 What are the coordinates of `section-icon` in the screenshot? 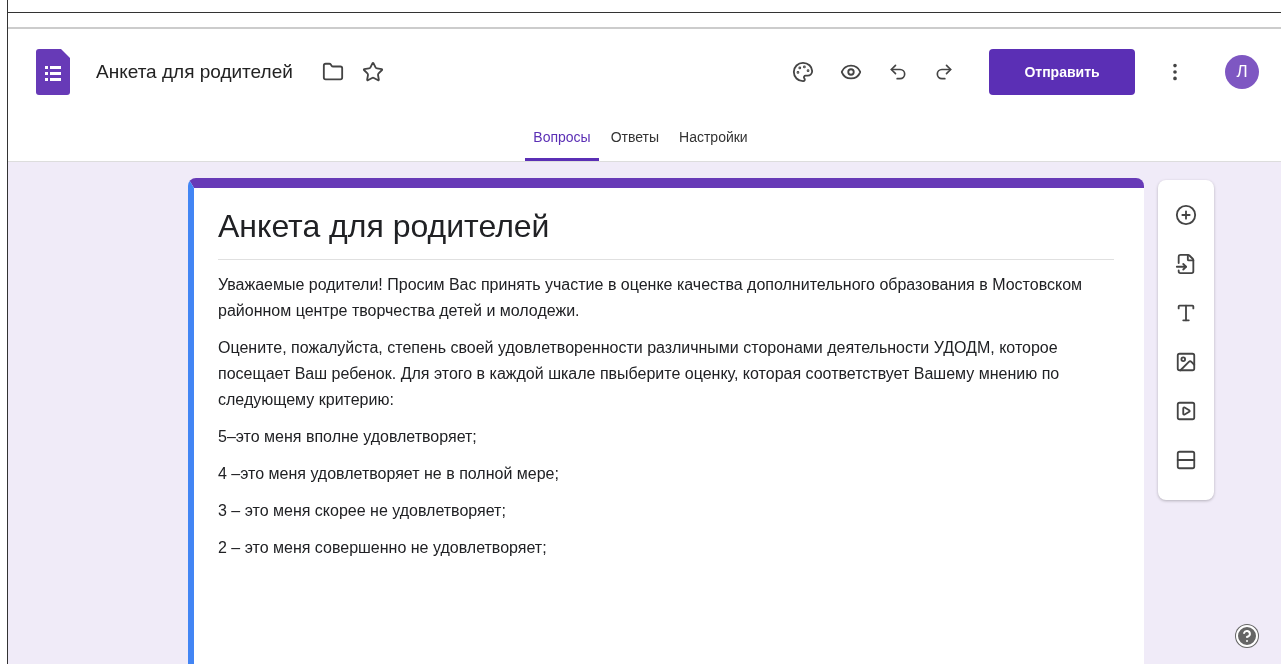 It's located at (1186, 460).